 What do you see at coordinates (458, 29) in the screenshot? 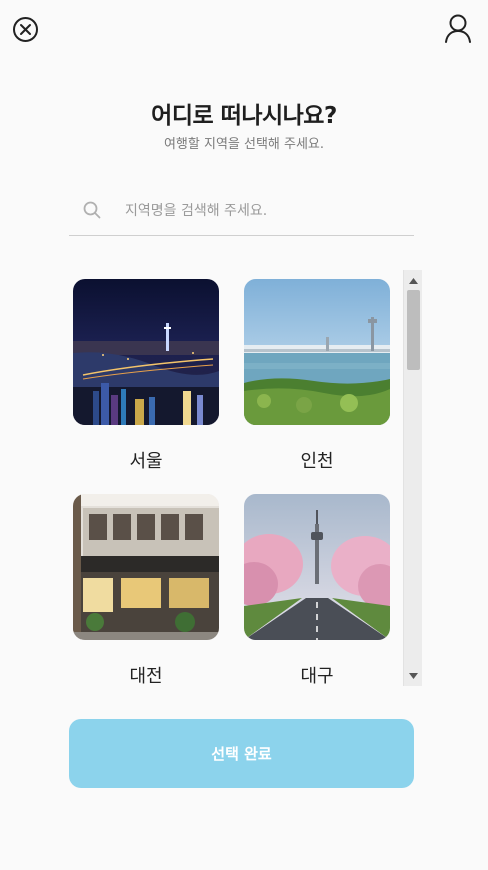
I see `user-icon` at bounding box center [458, 29].